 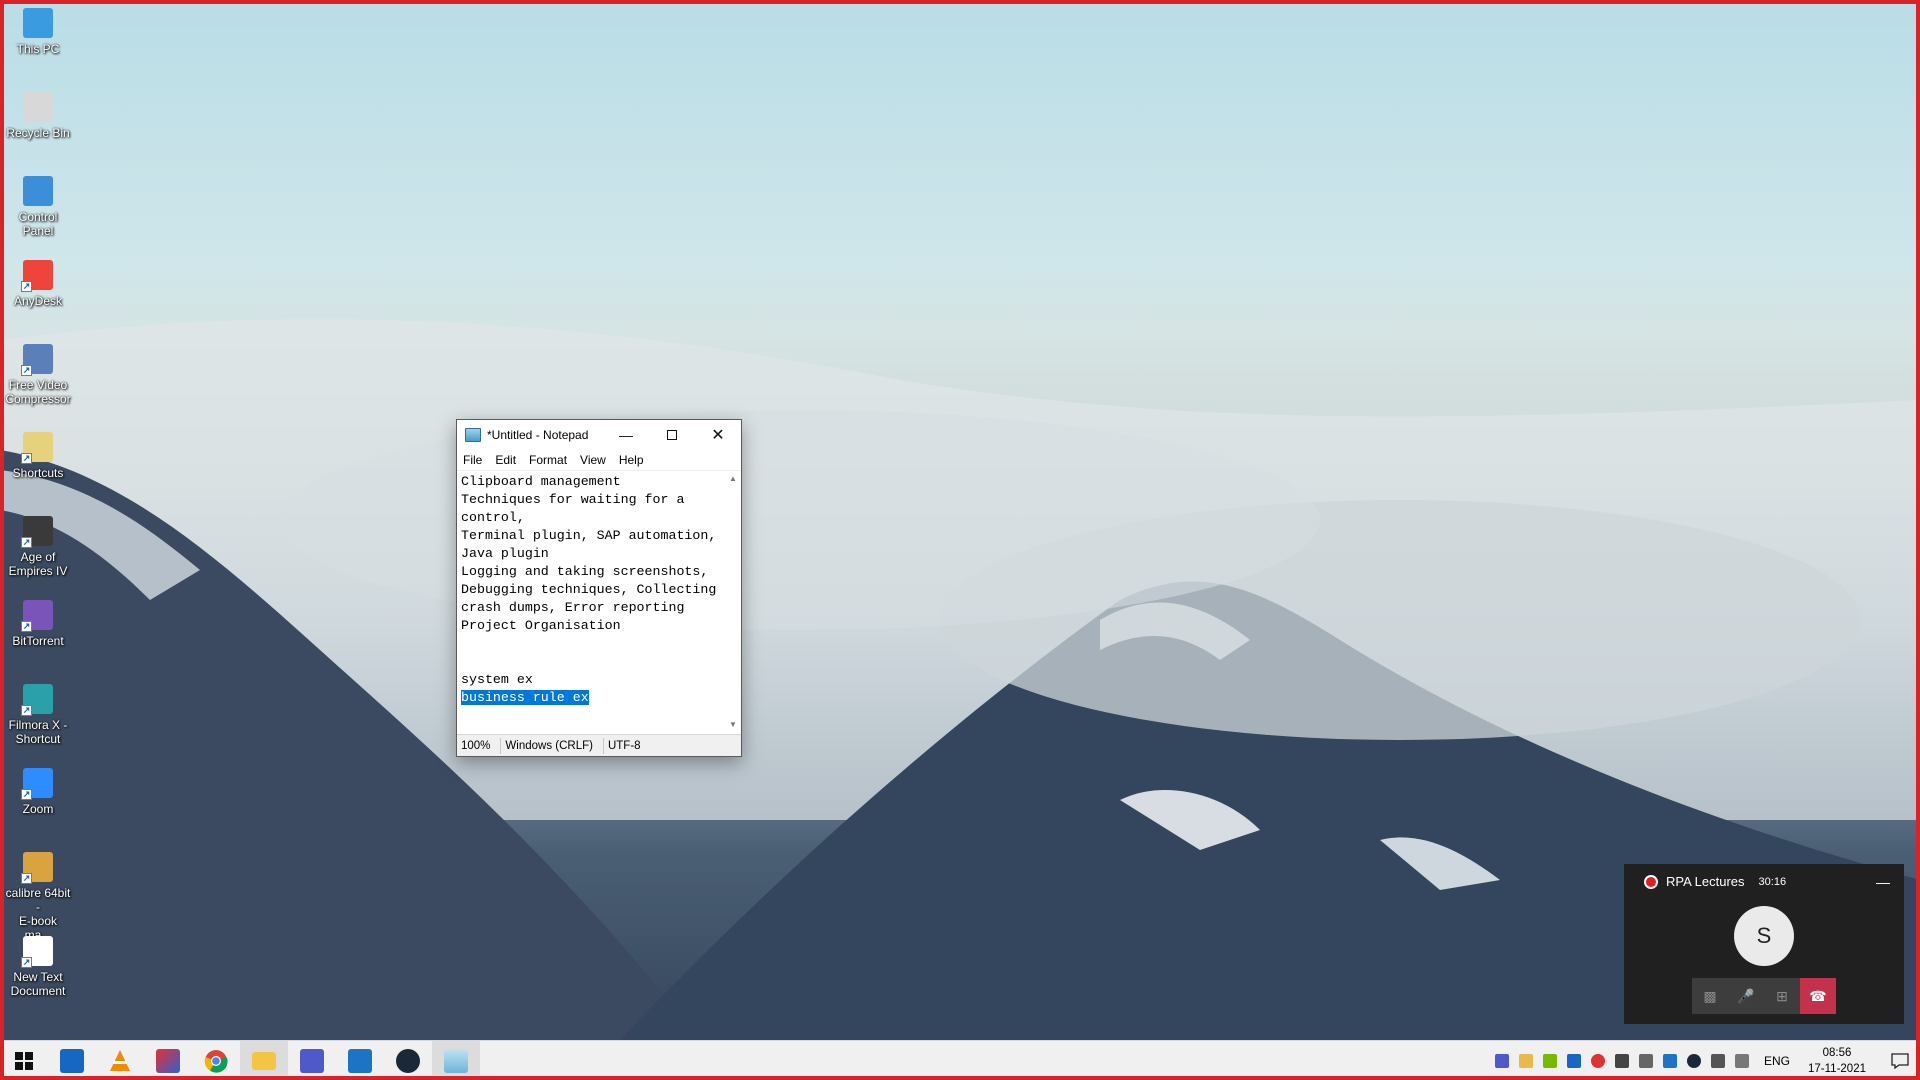 I want to click on free-video-compressor-icon: ↗, so click(x=37, y=360).